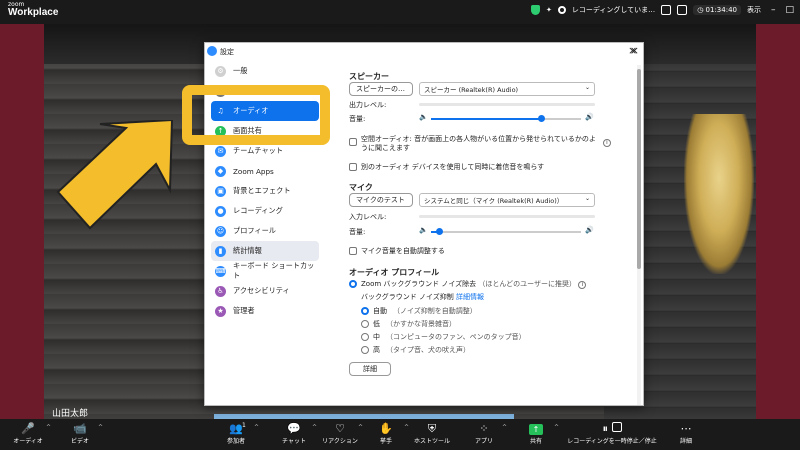 The height and width of the screenshot is (450, 800). What do you see at coordinates (256, 115) in the screenshot?
I see `annotation-highlight-box` at bounding box center [256, 115].